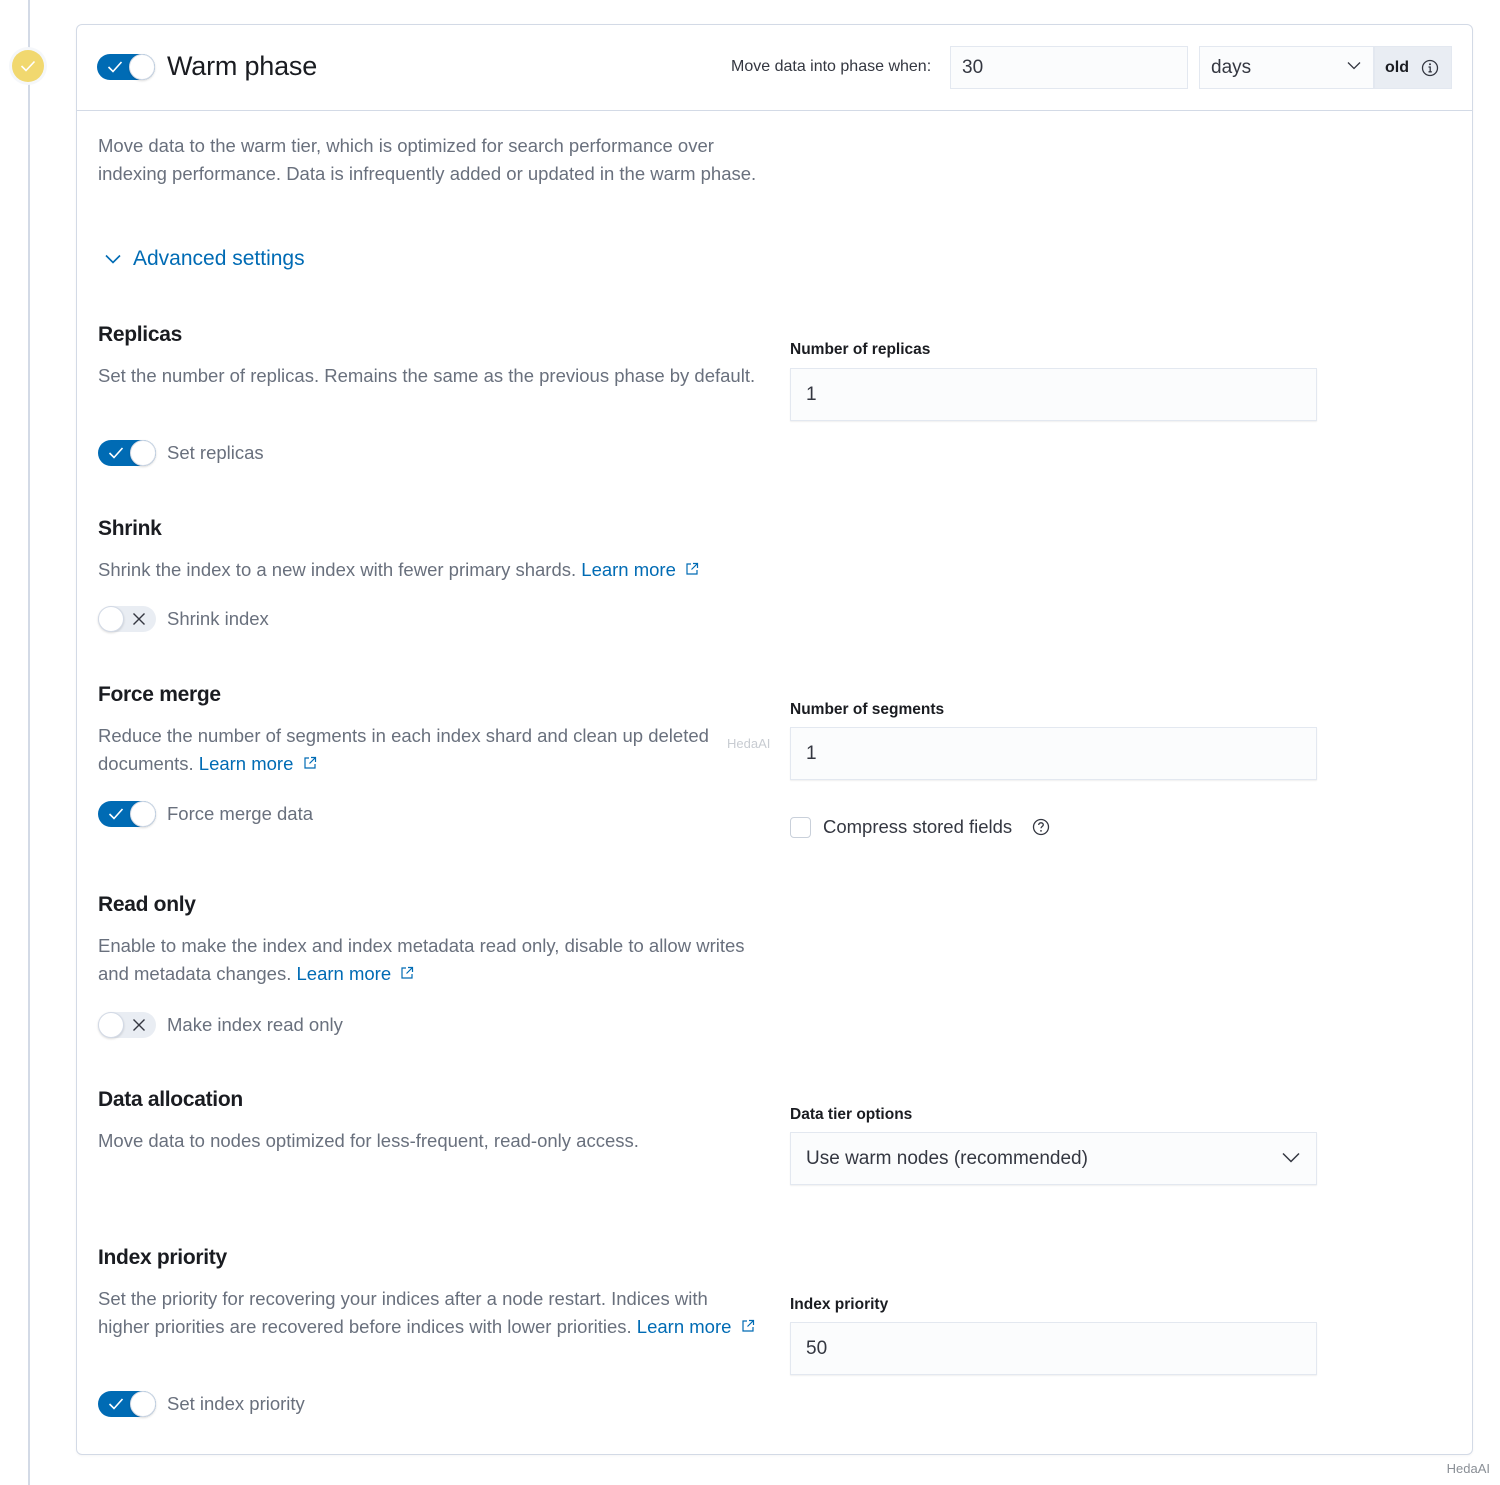 The width and height of the screenshot is (1500, 1485). Describe the element at coordinates (1053, 394) in the screenshot. I see `number-of-replicas-input` at that location.